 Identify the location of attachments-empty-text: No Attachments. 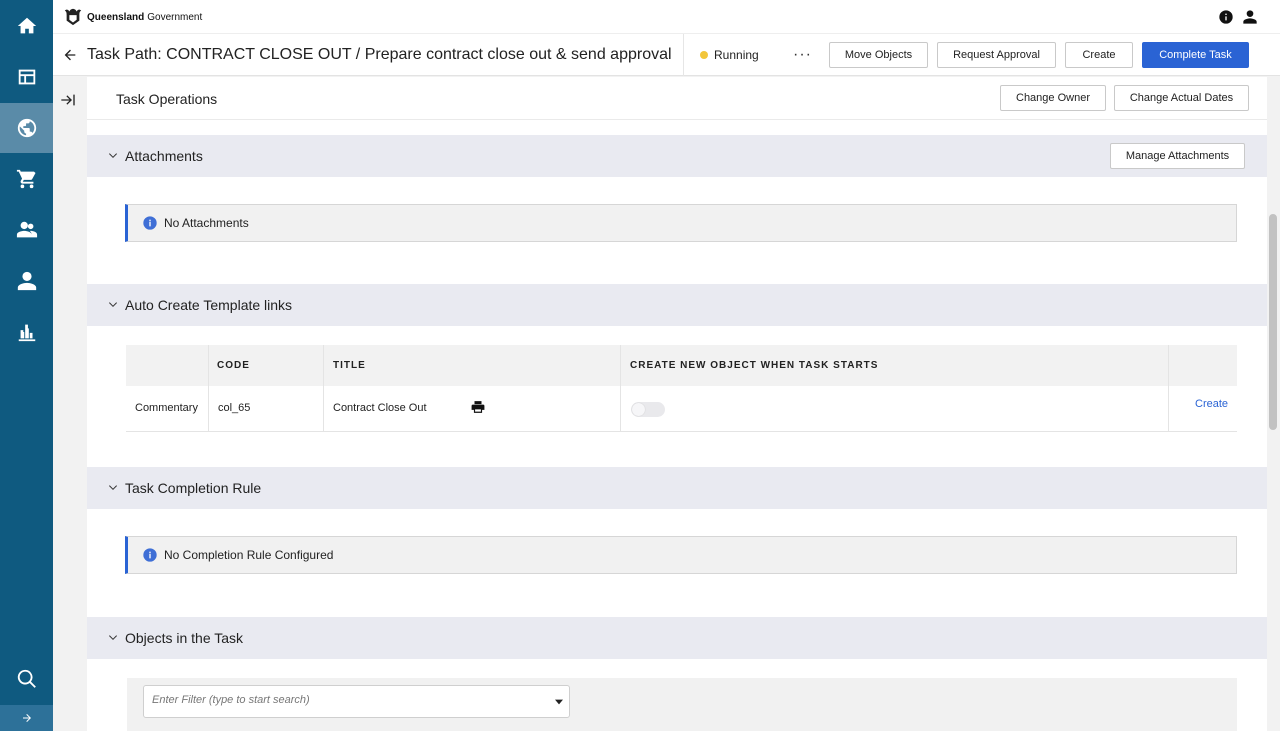
(206, 223).